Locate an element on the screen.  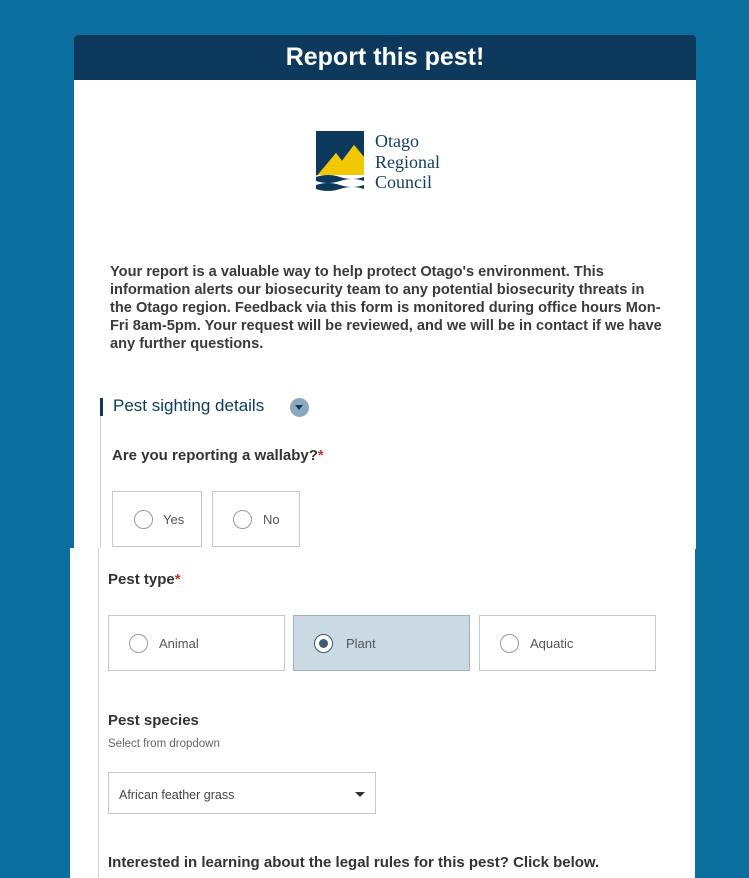
pest-type-question: Pest type* is located at coordinates (144, 579).